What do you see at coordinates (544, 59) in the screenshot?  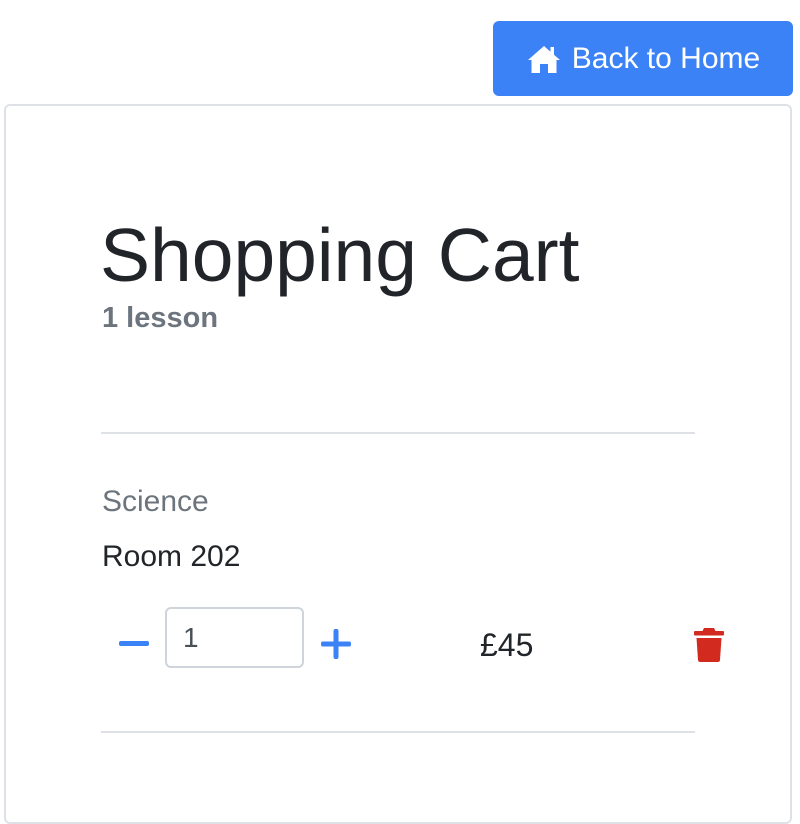 I see `home-icon` at bounding box center [544, 59].